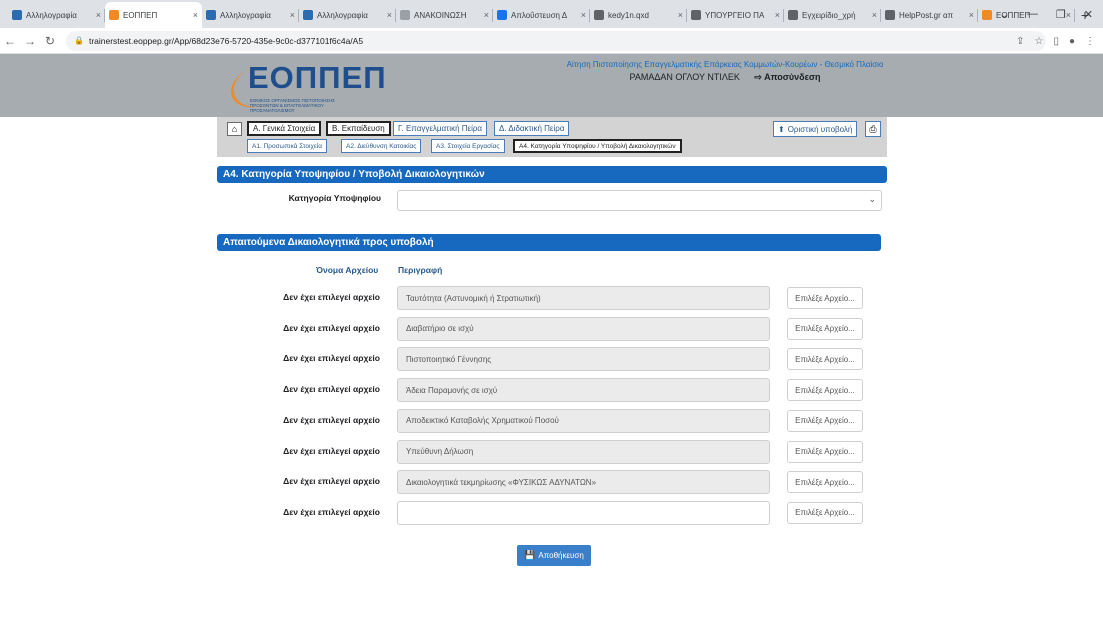 The image size is (1103, 640). I want to click on browser-tab: ΑΝΑΚΟΙΝΩΣΗ ×, so click(444, 15).